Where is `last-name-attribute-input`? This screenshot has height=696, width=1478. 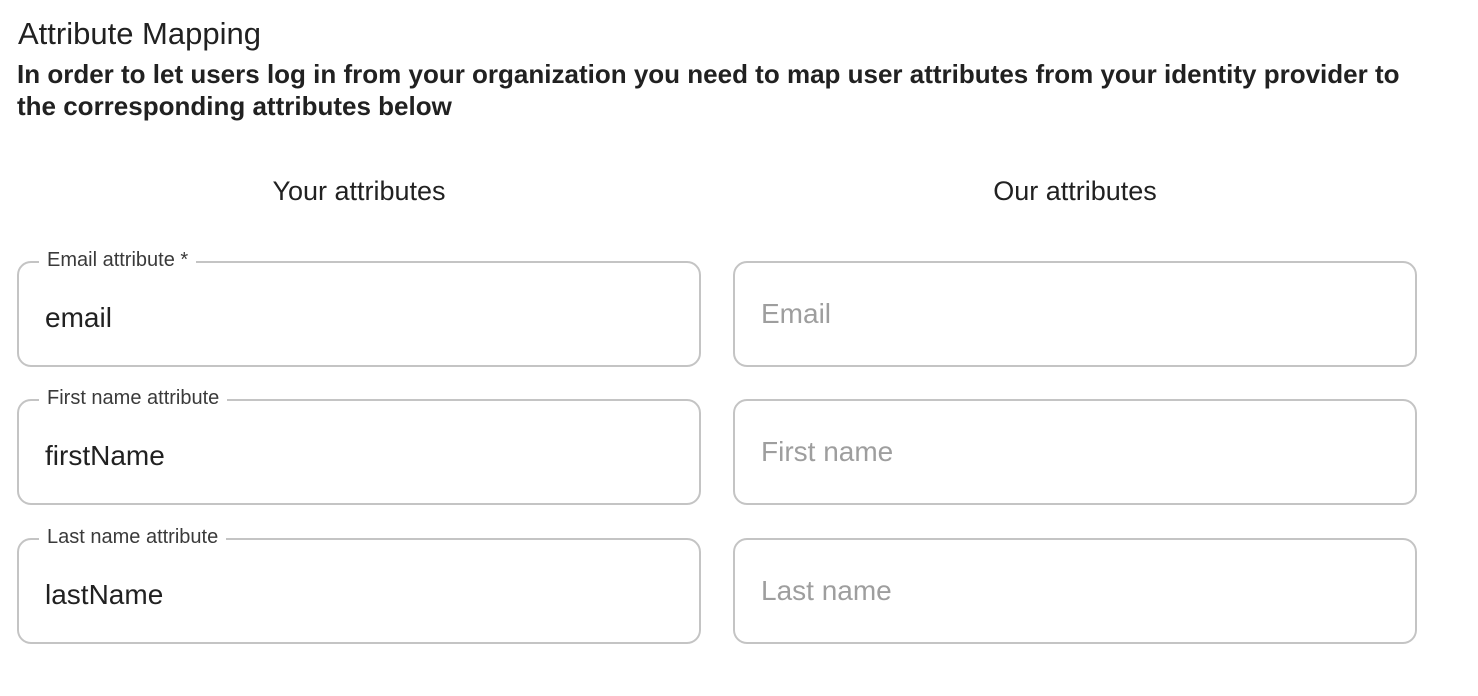
last-name-attribute-input is located at coordinates (355, 595).